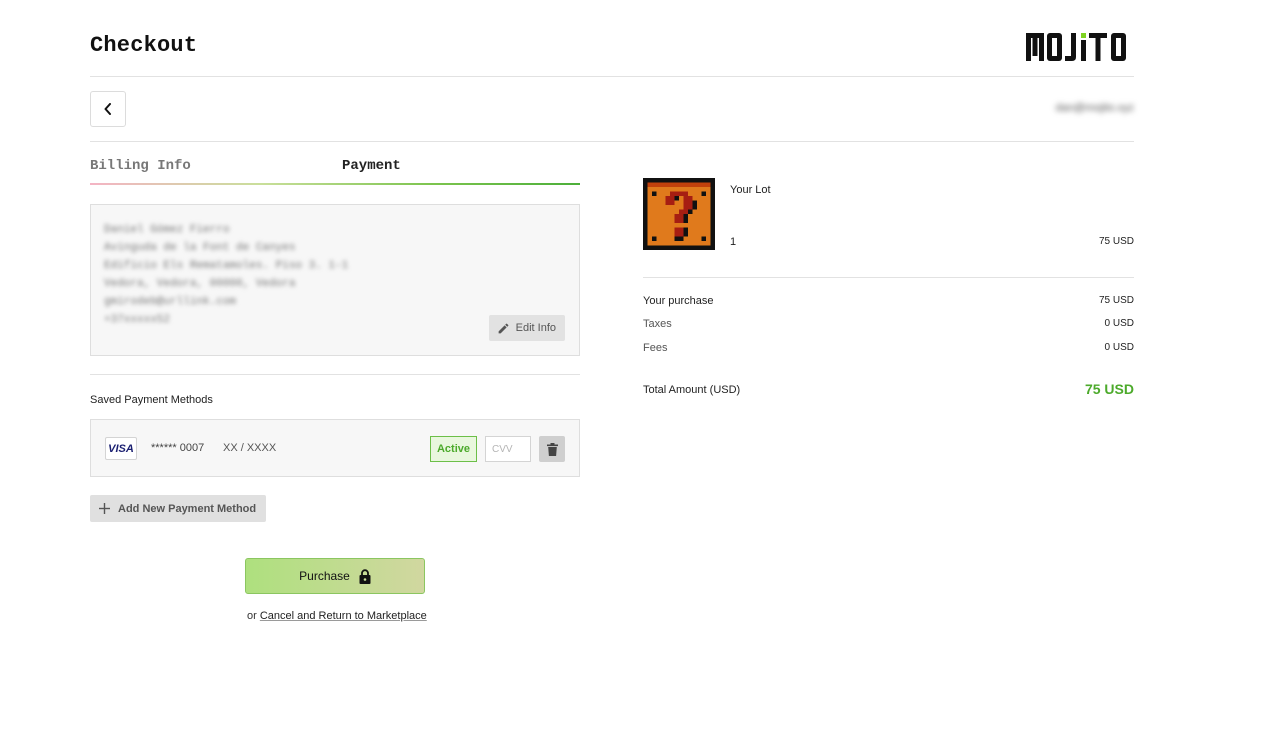 Image resolution: width=1280 pixels, height=745 pixels. I want to click on billing-line: Edificio Els Rematamoles. Piso 3. 1-1, so click(226, 266).